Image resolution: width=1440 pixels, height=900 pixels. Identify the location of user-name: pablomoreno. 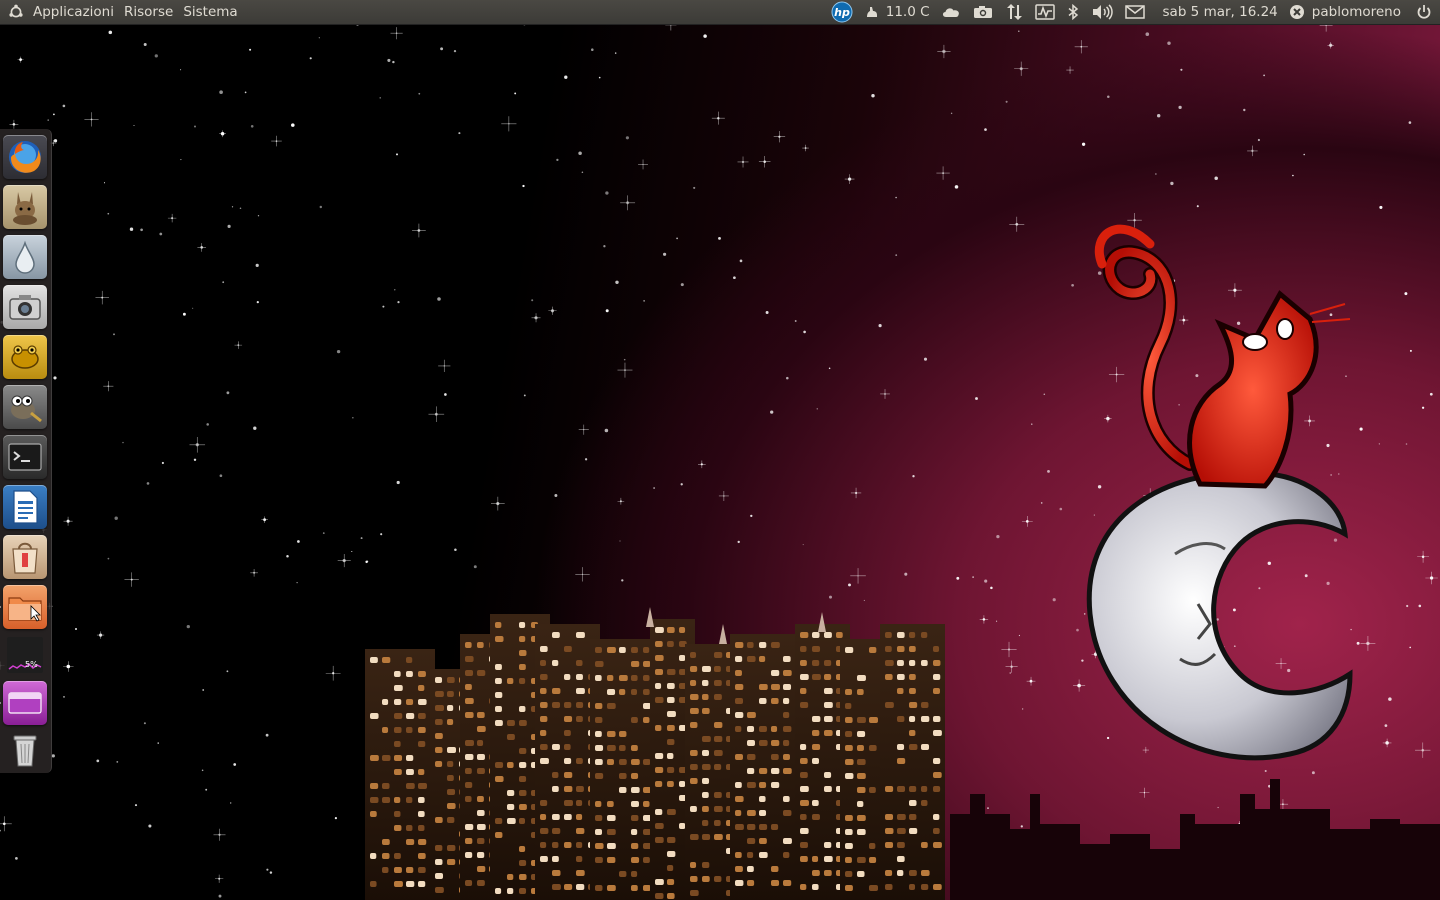
(1356, 12).